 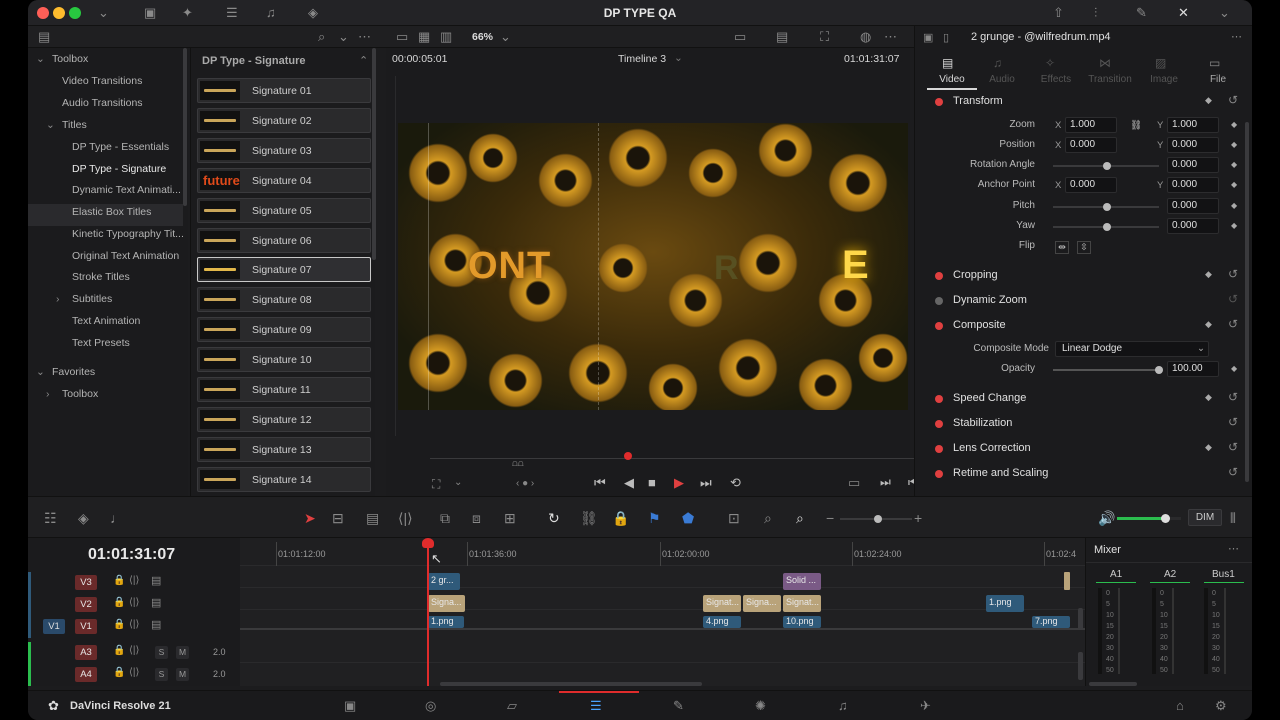 What do you see at coordinates (1080, 424) in the screenshot?
I see `section-stabilization: Stabilization ↺` at bounding box center [1080, 424].